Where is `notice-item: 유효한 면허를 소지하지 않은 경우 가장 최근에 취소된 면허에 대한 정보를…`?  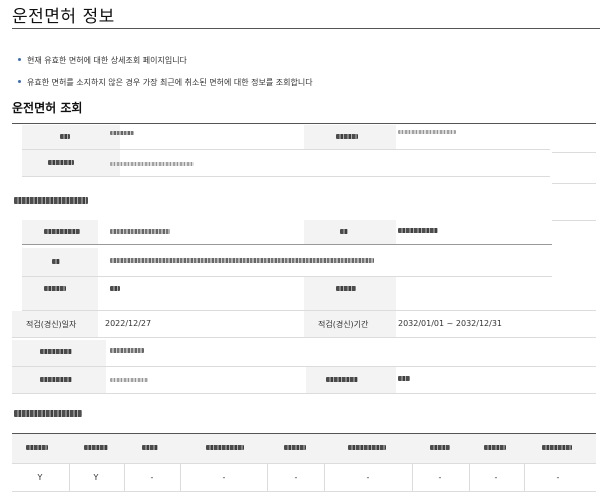 notice-item: 유효한 면허를 소지하지 않은 경우 가장 최근에 취소된 면허에 대한 정보를… is located at coordinates (165, 82).